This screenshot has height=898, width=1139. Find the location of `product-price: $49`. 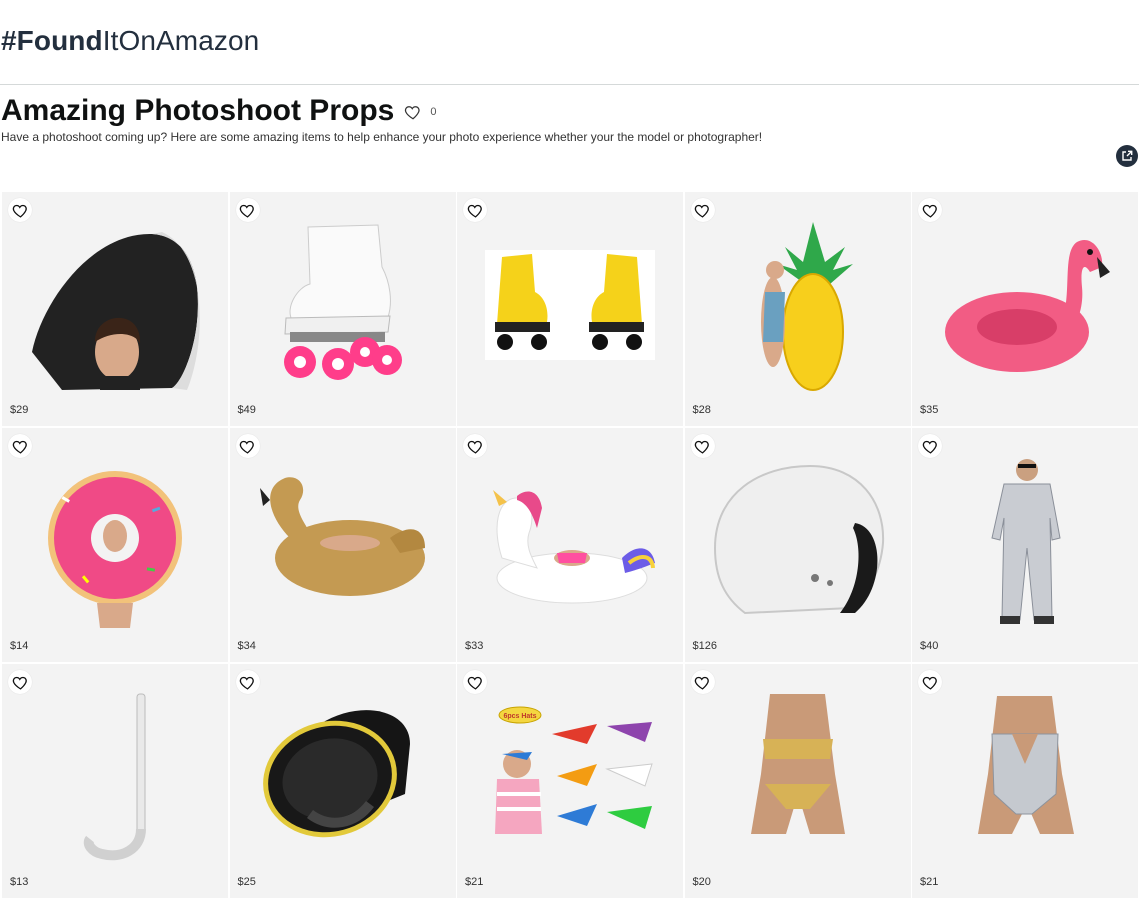

product-price: $49 is located at coordinates (246, 410).